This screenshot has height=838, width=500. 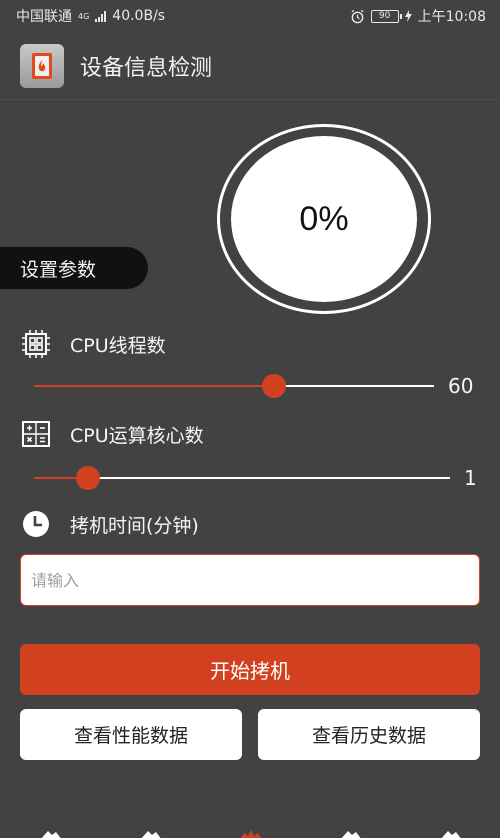 I want to click on cpu-cores-value: 1, so click(x=470, y=478).